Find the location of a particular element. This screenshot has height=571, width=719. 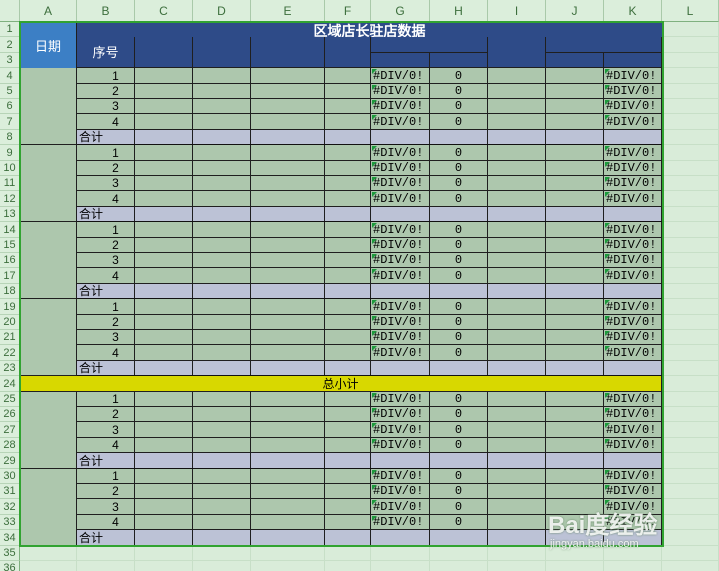

seq-number-cell: 1 is located at coordinates (106, 476).